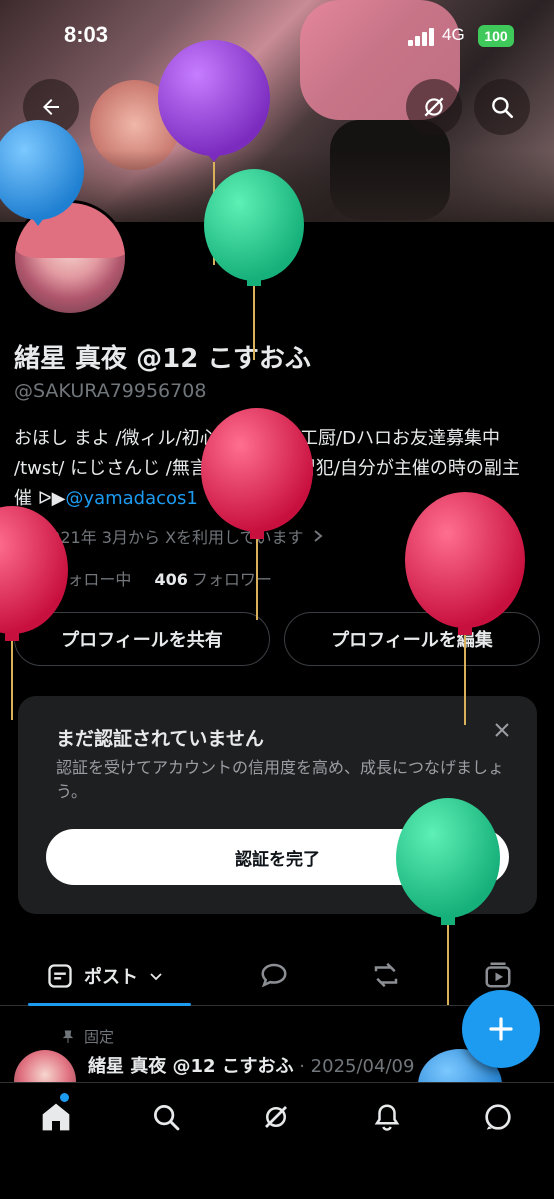 This screenshot has height=1199, width=554. I want to click on nav-grok, so click(276, 1117).